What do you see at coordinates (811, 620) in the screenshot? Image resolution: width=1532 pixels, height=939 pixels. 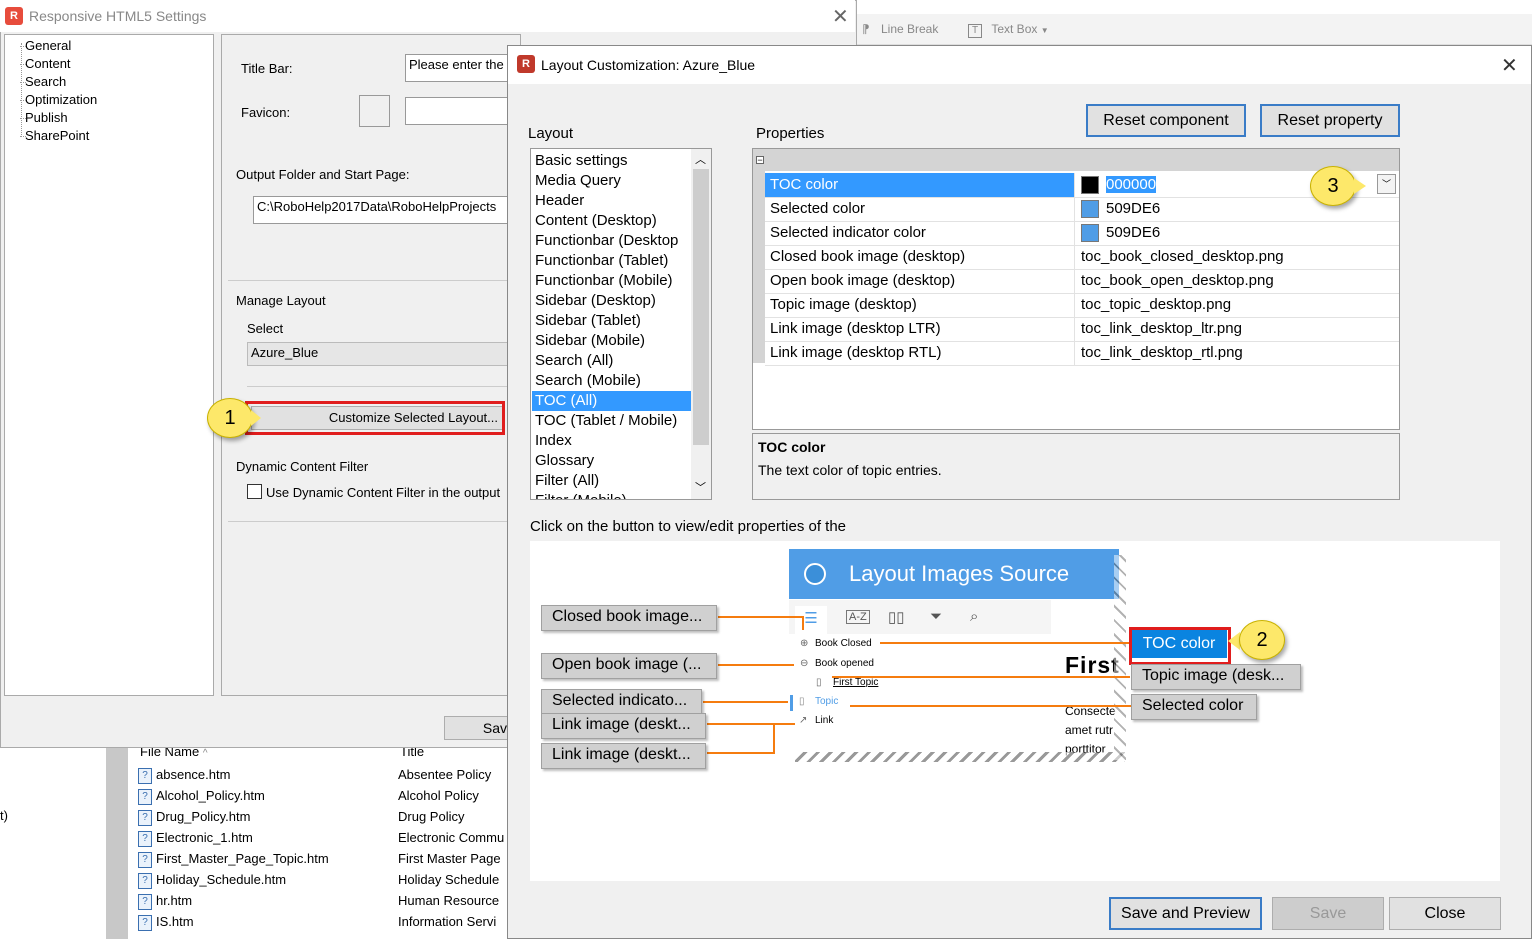 I see `toc-list-icon: ☰` at bounding box center [811, 620].